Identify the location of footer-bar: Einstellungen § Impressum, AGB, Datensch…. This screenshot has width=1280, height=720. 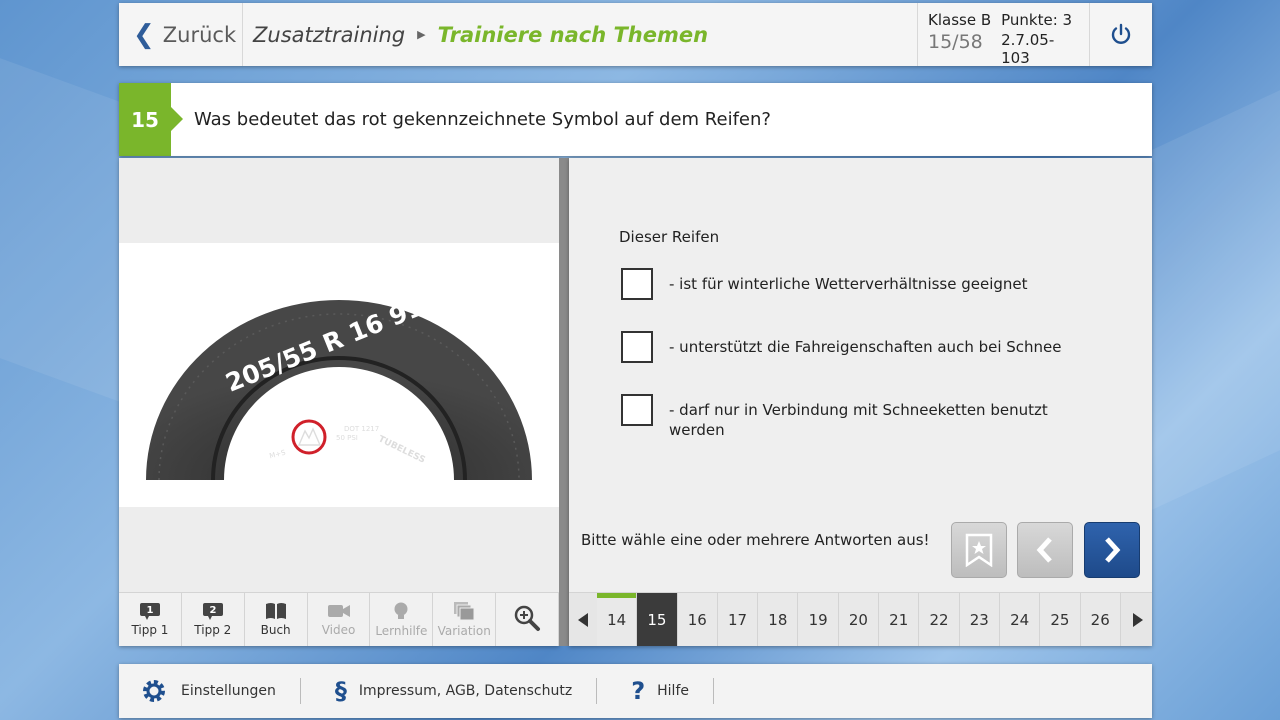
(635, 691).